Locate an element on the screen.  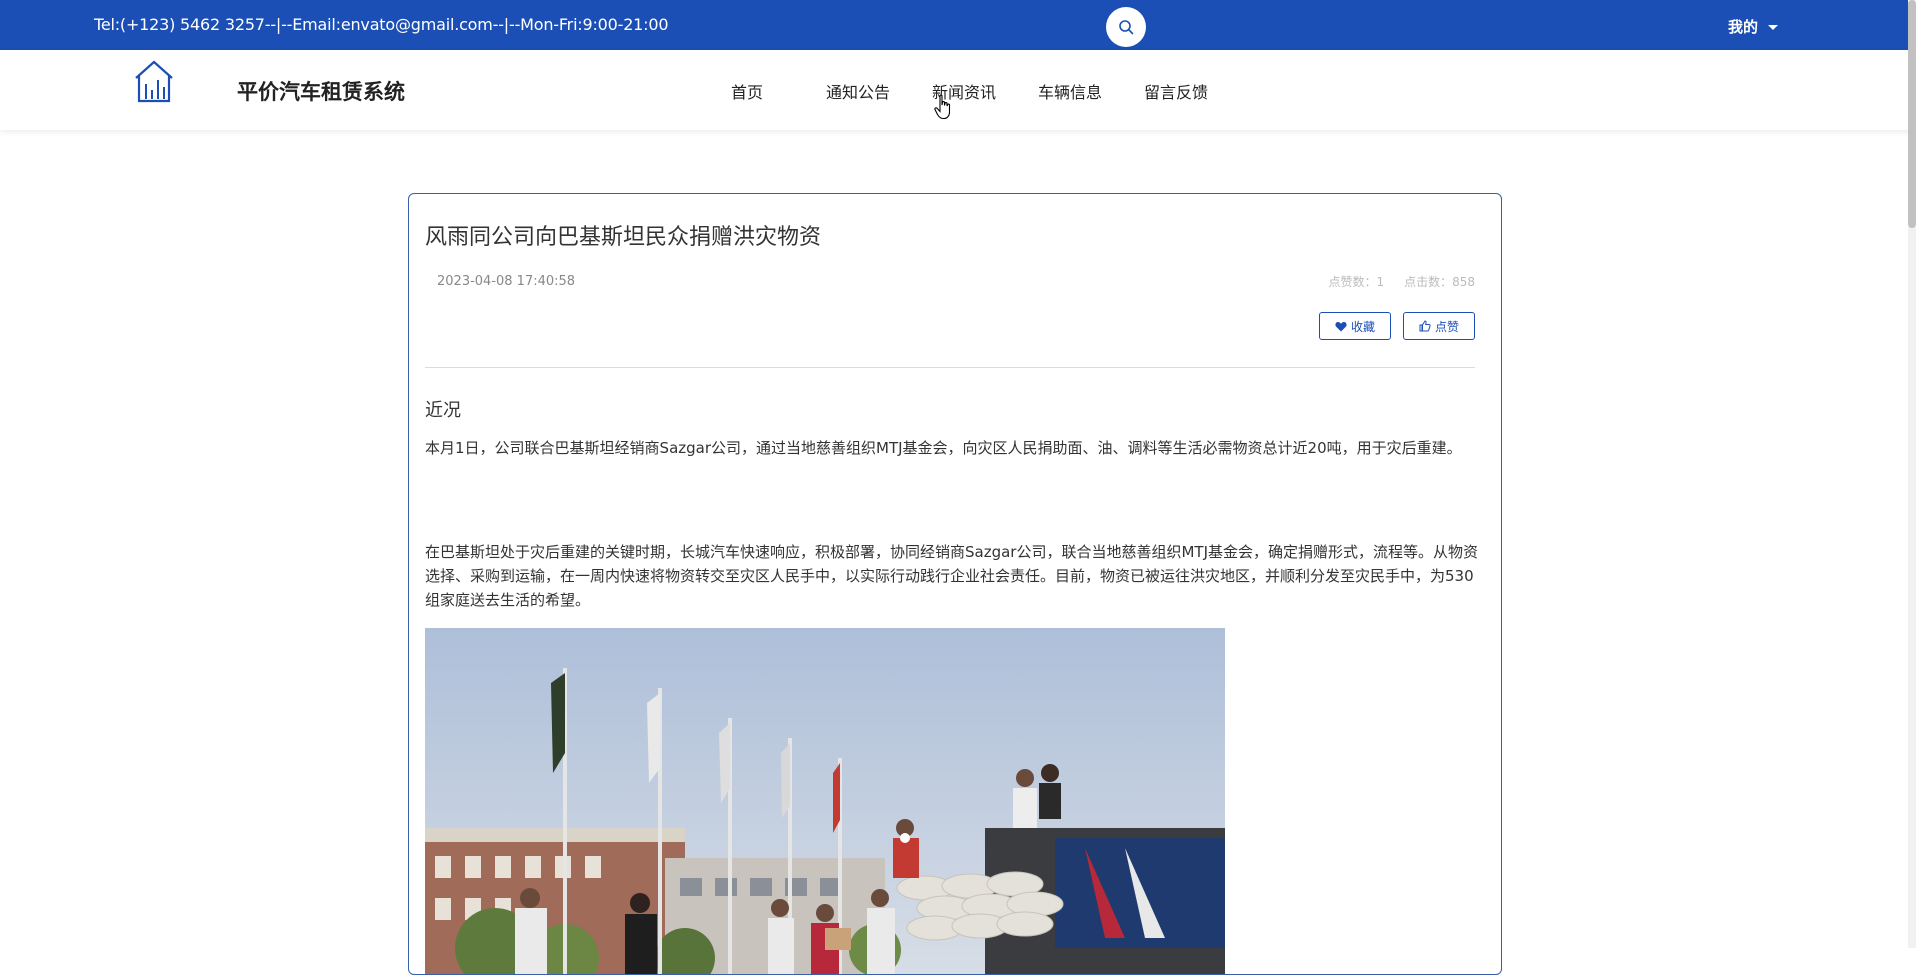
divider is located at coordinates (950, 367).